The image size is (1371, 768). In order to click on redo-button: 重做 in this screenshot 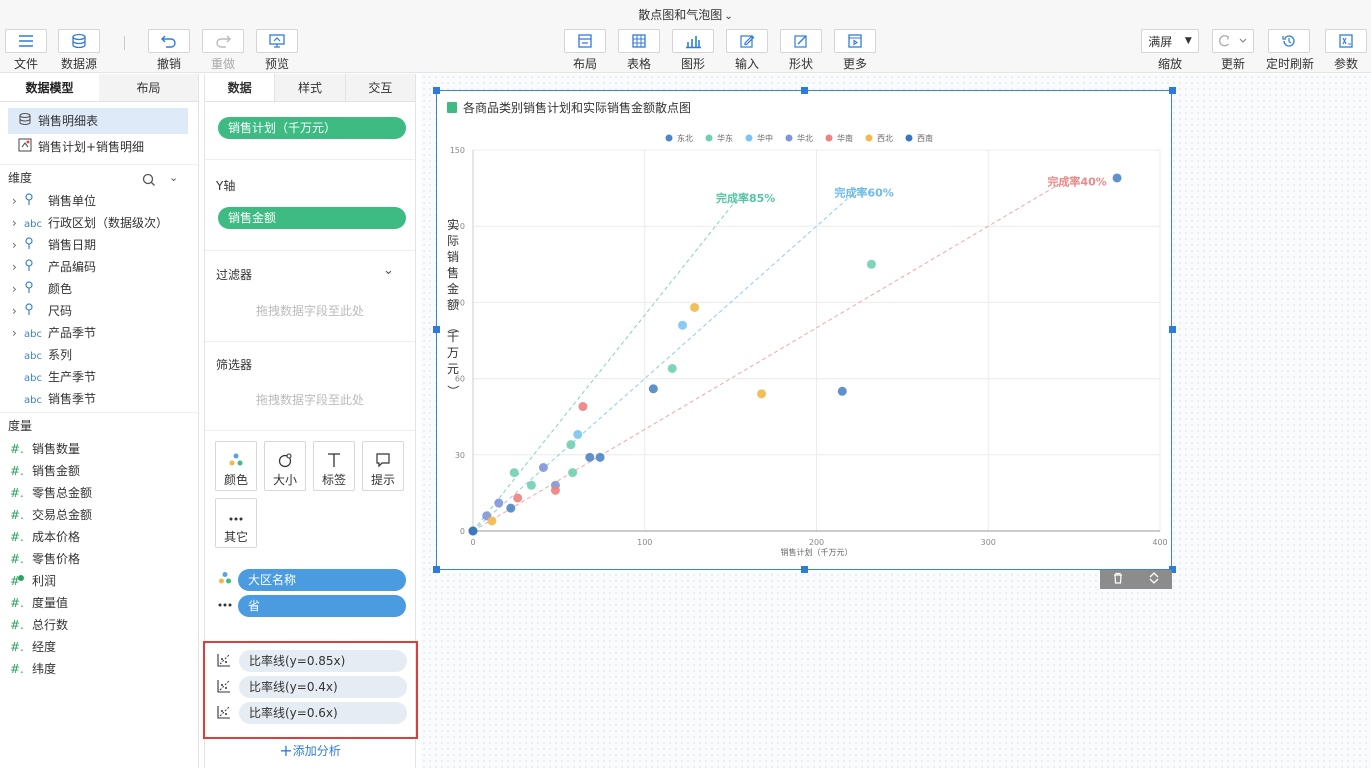, I will do `click(223, 50)`.